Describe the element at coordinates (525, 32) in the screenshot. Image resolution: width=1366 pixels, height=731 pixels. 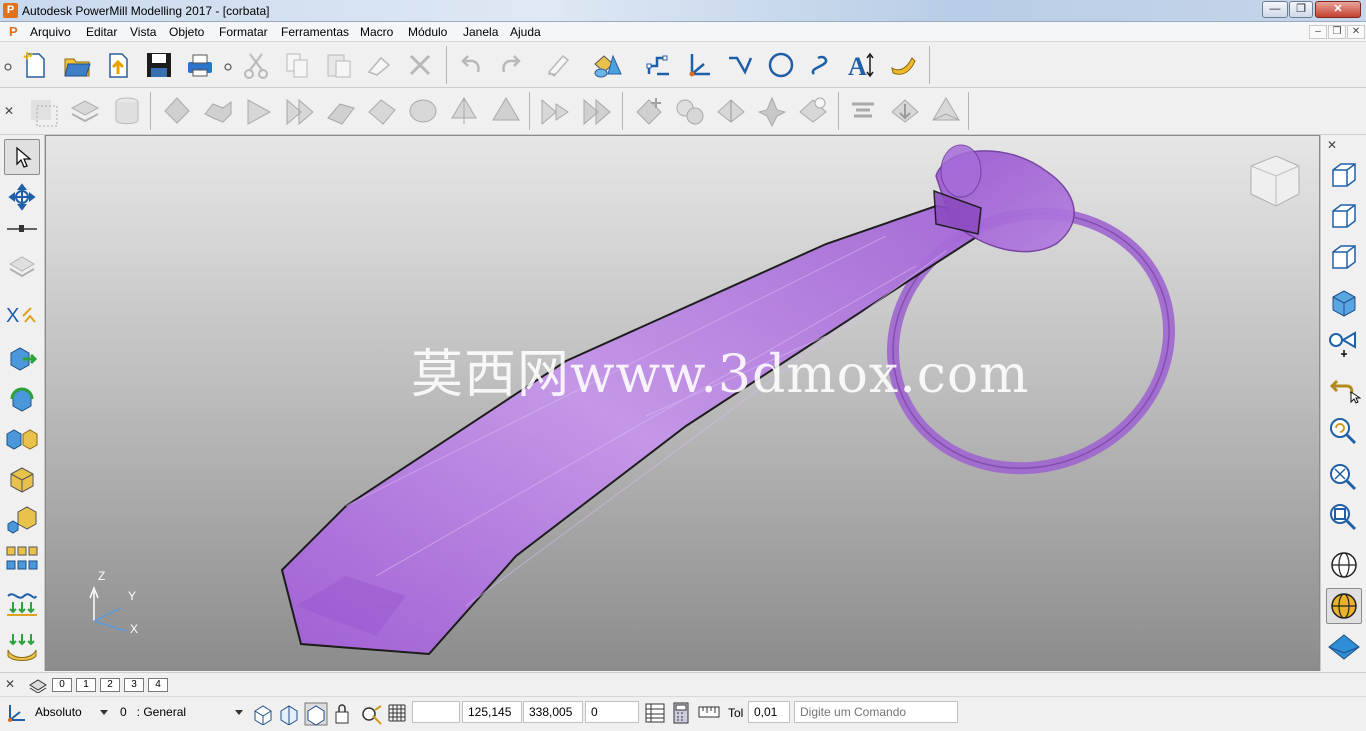
I see `menu-ajuda: Ajuda` at that location.